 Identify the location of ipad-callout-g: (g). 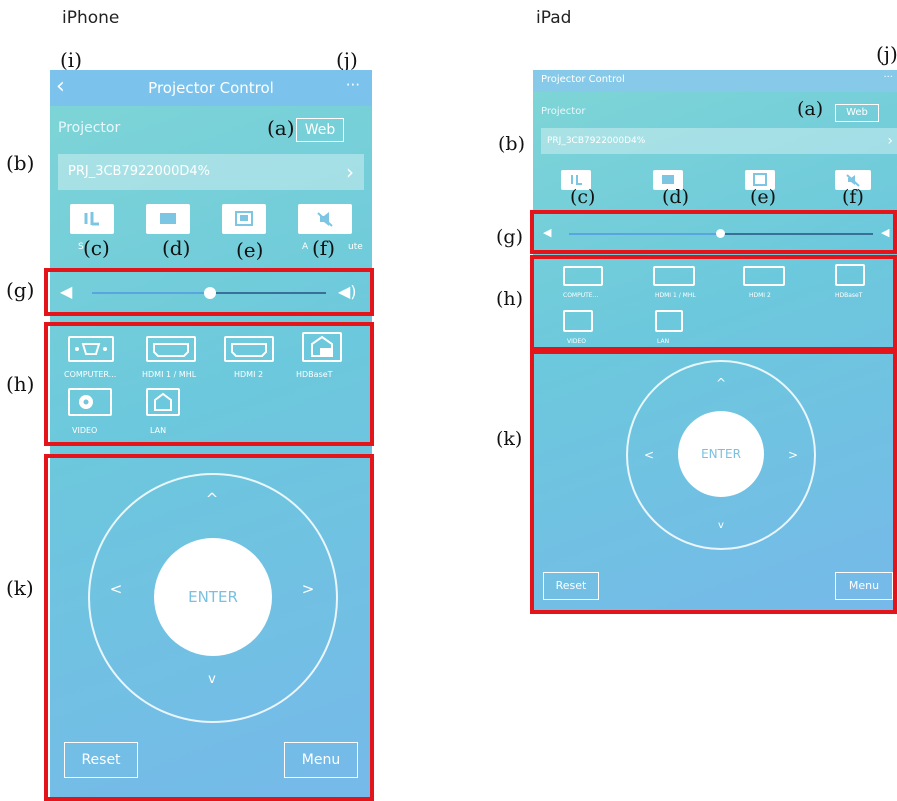
(509, 237).